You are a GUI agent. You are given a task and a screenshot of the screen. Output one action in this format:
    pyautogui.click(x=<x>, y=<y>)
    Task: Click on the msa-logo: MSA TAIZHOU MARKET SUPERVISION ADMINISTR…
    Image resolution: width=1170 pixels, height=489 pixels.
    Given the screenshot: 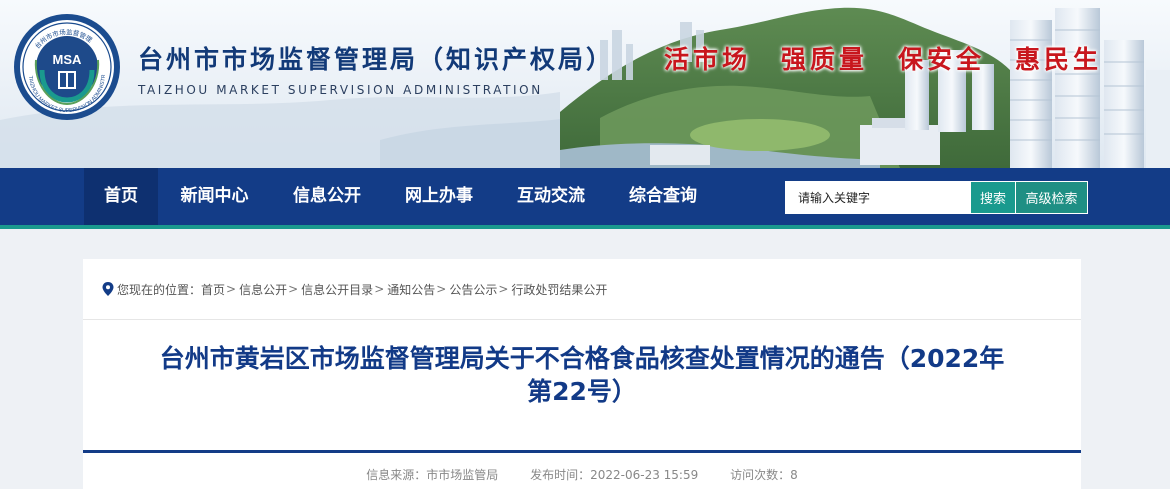 What is the action you would take?
    pyautogui.click(x=66, y=66)
    